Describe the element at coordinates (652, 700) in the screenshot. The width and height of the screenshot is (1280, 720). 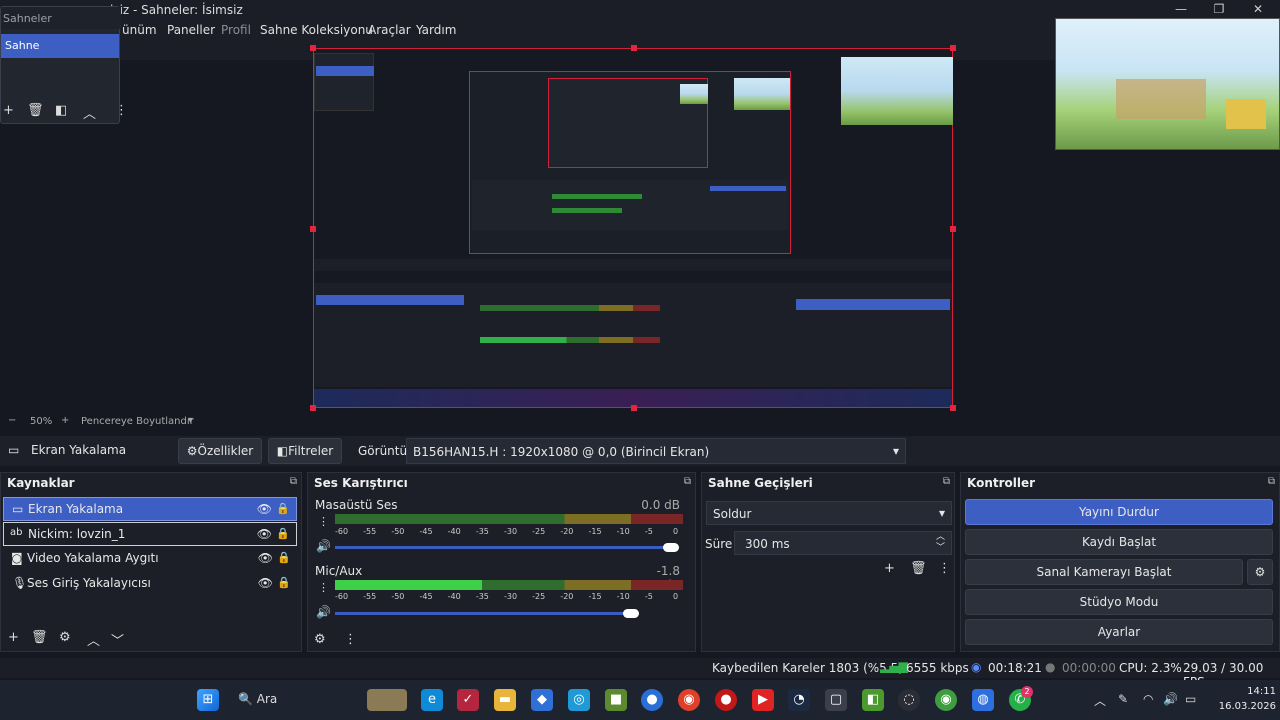
I see `app-icon: ●` at that location.